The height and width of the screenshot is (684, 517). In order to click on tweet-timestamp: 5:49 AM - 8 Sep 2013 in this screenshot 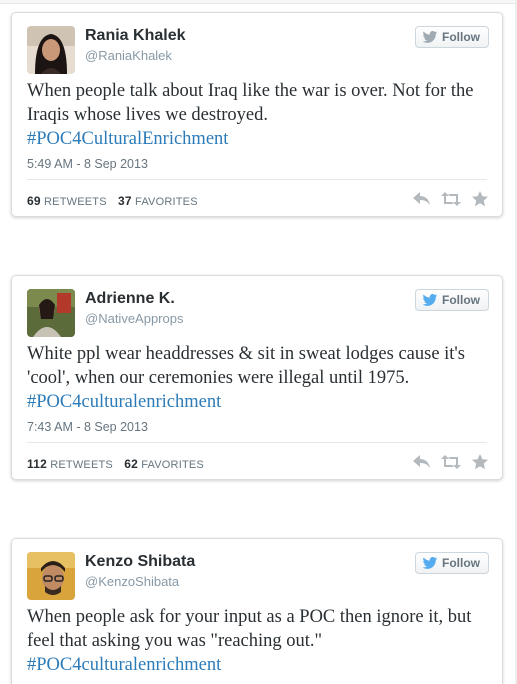, I will do `click(87, 164)`.